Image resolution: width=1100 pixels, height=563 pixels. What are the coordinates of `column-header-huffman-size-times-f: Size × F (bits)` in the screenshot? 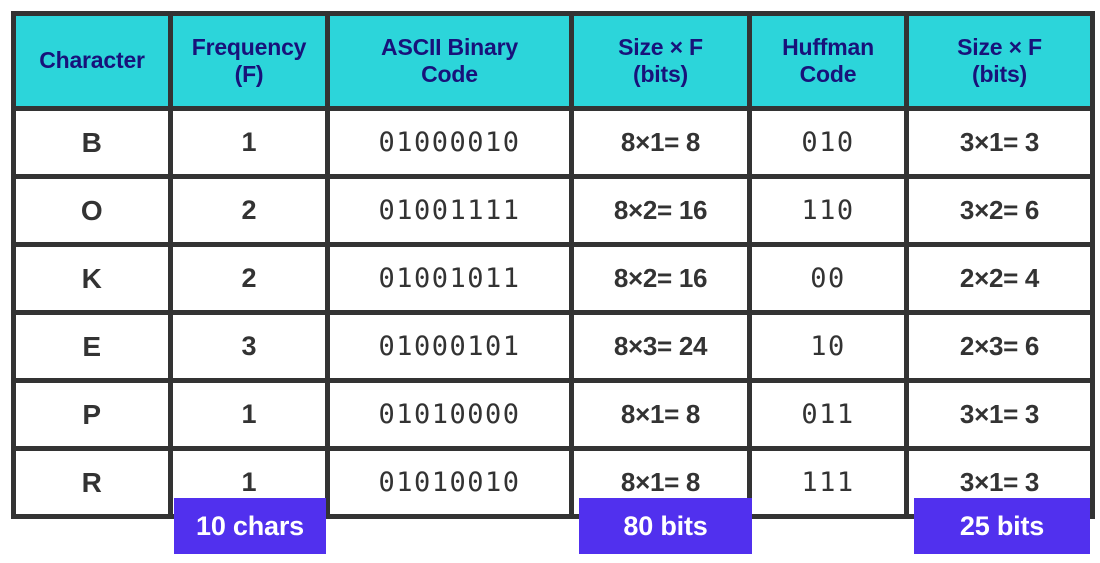 It's located at (999, 61).